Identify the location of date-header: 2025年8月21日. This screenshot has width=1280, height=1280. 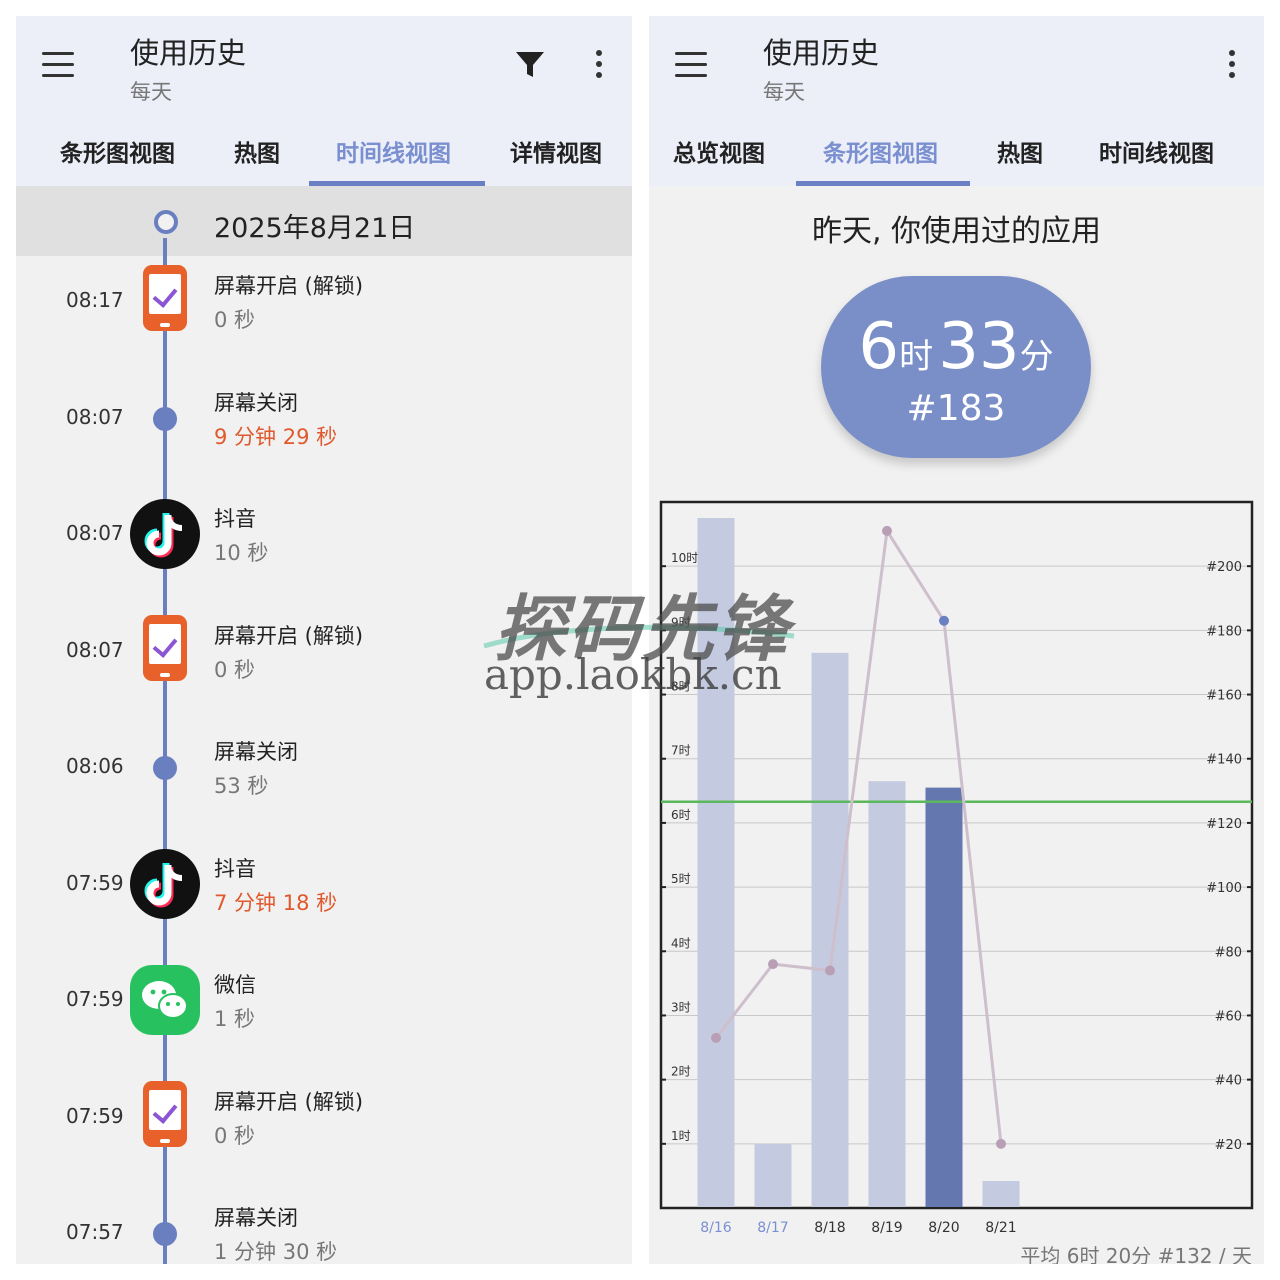
(324, 221).